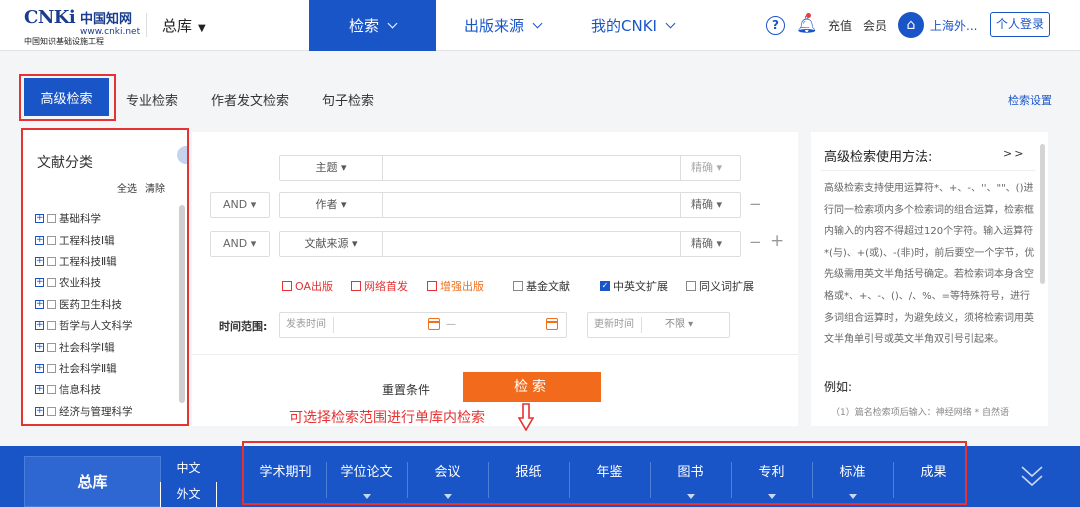 Image resolution: width=1080 pixels, height=507 pixels. I want to click on option-oa: OA出版, so click(307, 286).